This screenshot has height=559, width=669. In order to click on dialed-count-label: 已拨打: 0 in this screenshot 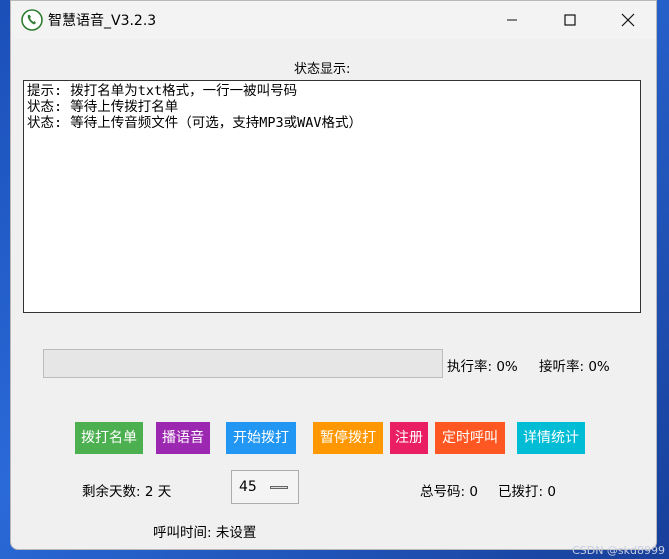, I will do `click(527, 492)`.